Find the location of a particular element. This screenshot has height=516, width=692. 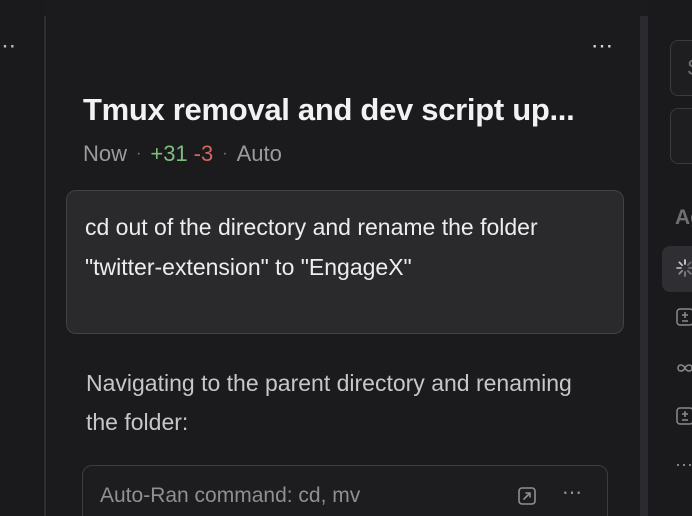

command-label: Auto-Ran command: cd, mv is located at coordinates (230, 495).